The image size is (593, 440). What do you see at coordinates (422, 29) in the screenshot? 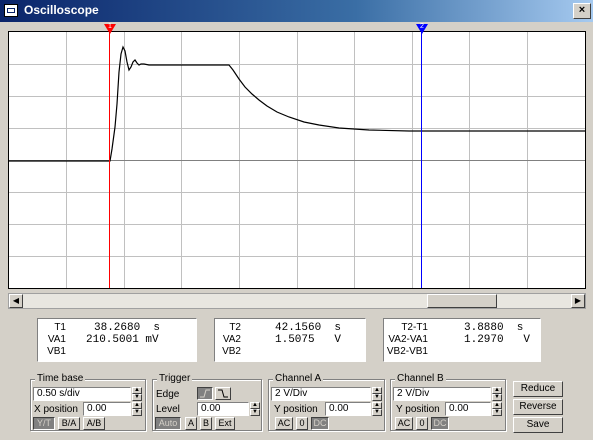
I see `cursor-t2-handle: 2` at bounding box center [422, 29].